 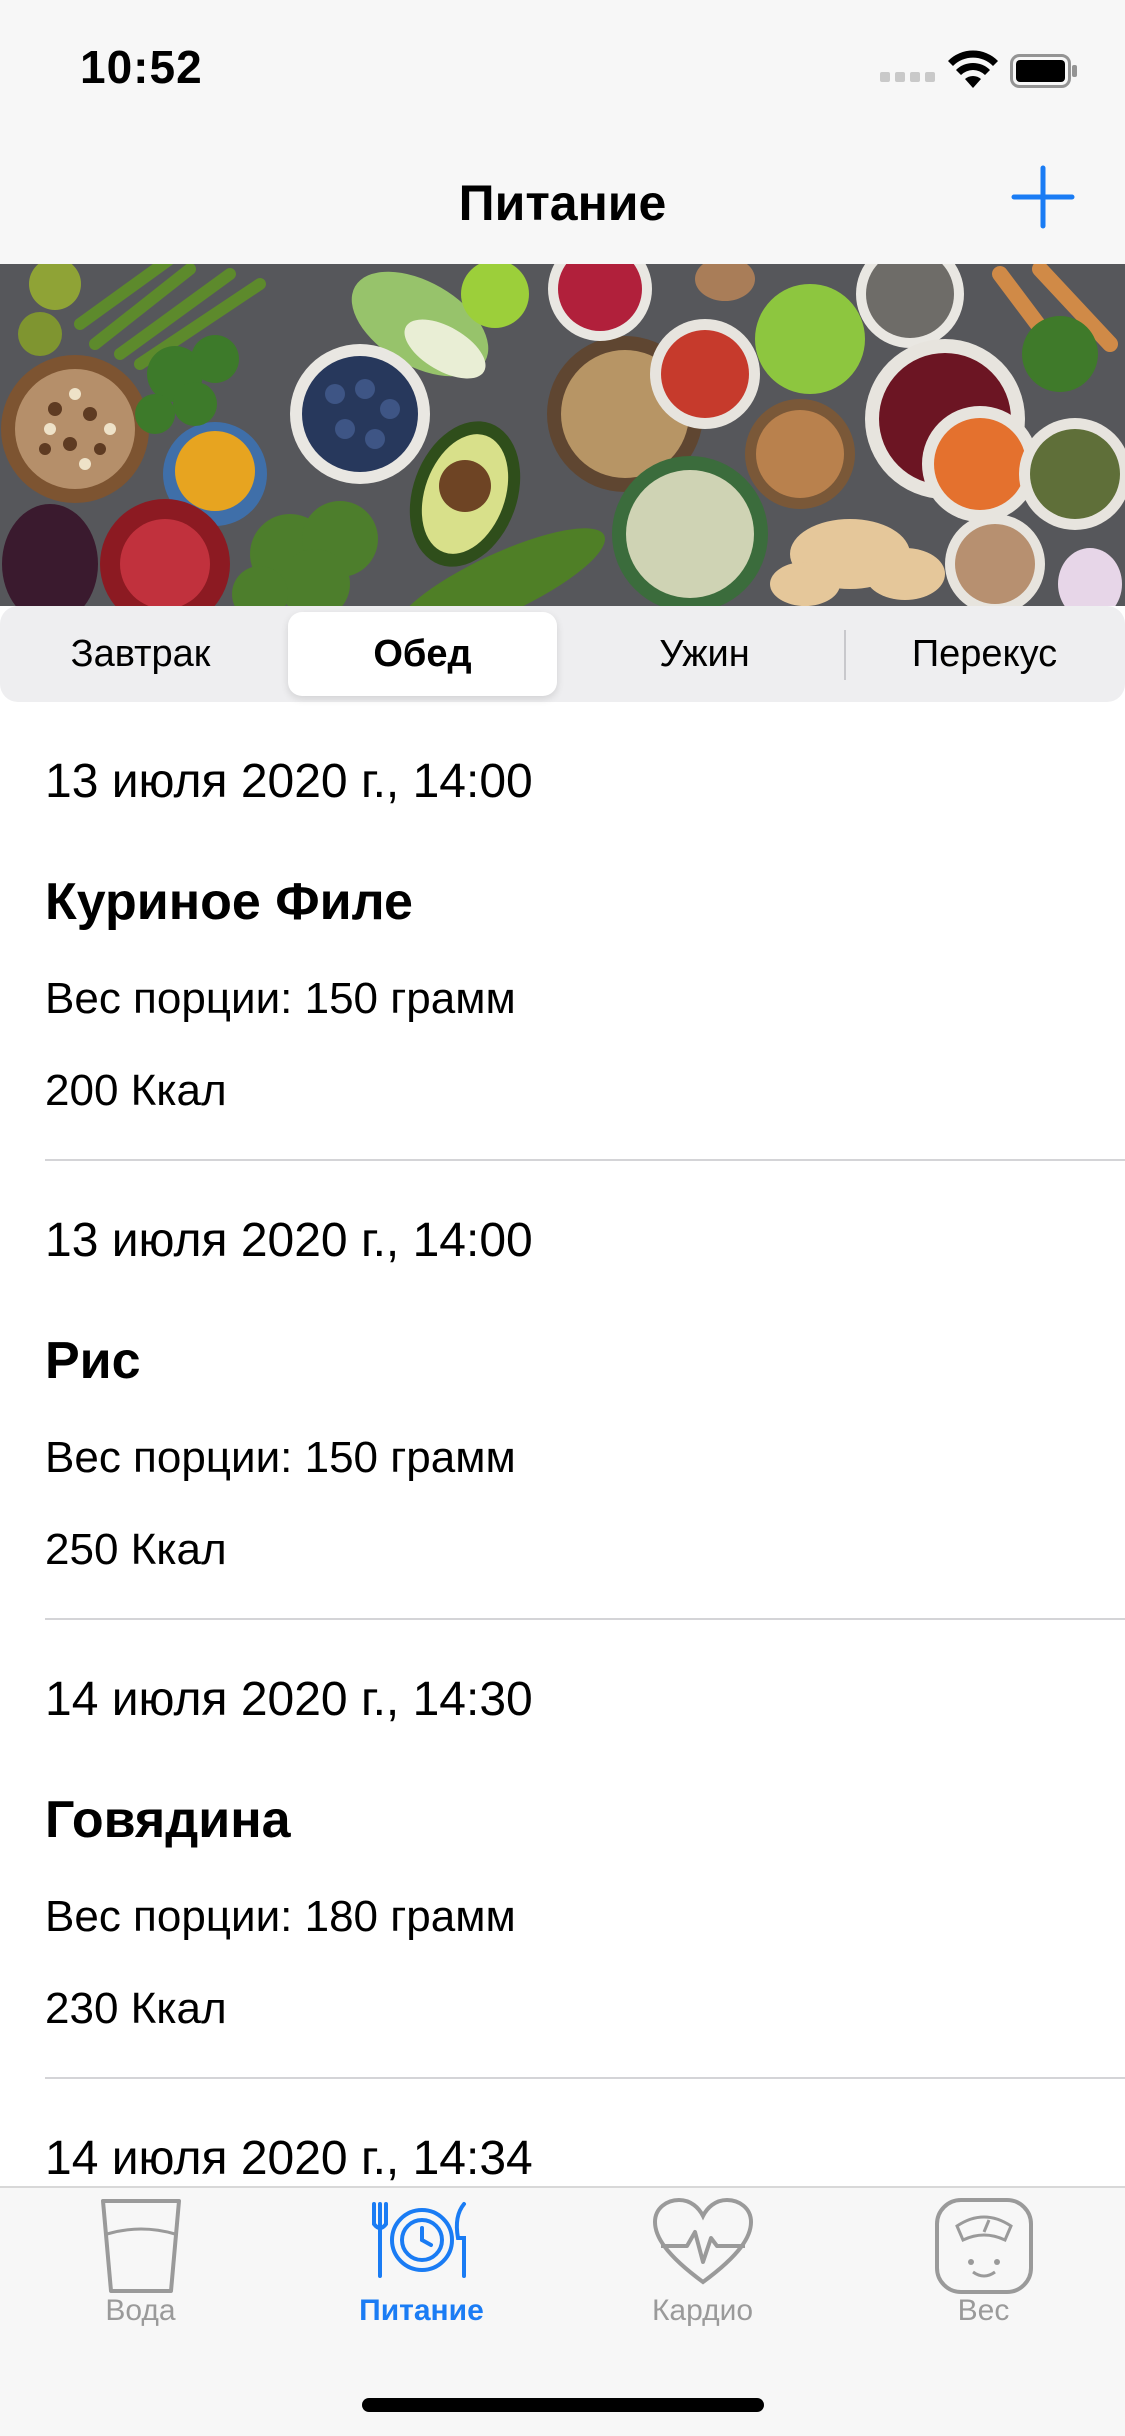 What do you see at coordinates (136, 2008) in the screenshot?
I see `entry-calories: 230 Ккал` at bounding box center [136, 2008].